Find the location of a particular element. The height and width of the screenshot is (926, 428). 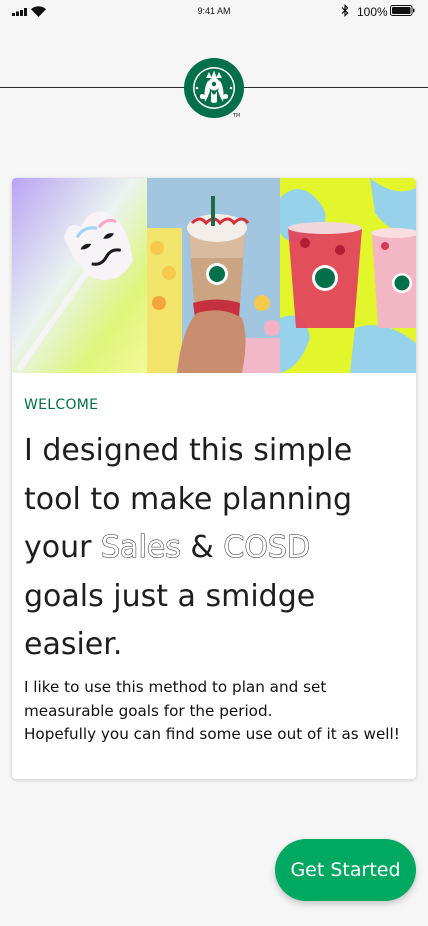

body-line: measurable goals for the period. is located at coordinates (148, 710).